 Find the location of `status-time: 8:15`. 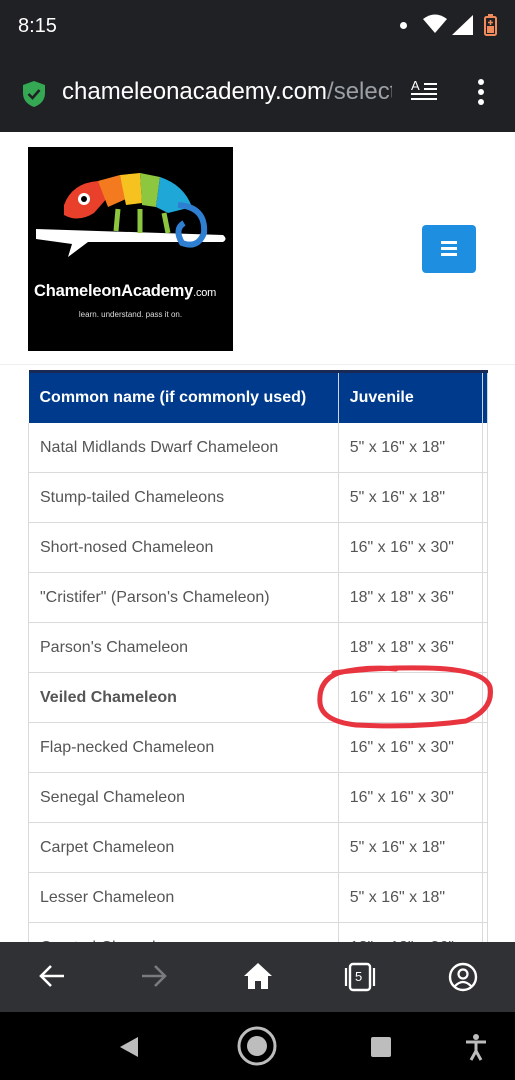

status-time: 8:15 is located at coordinates (37, 26).